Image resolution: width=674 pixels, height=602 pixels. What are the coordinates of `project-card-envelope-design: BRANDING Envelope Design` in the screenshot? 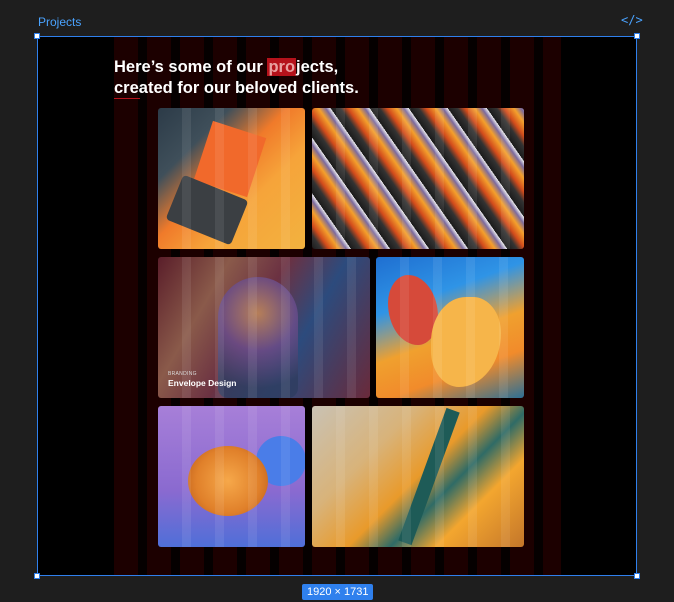 It's located at (264, 327).